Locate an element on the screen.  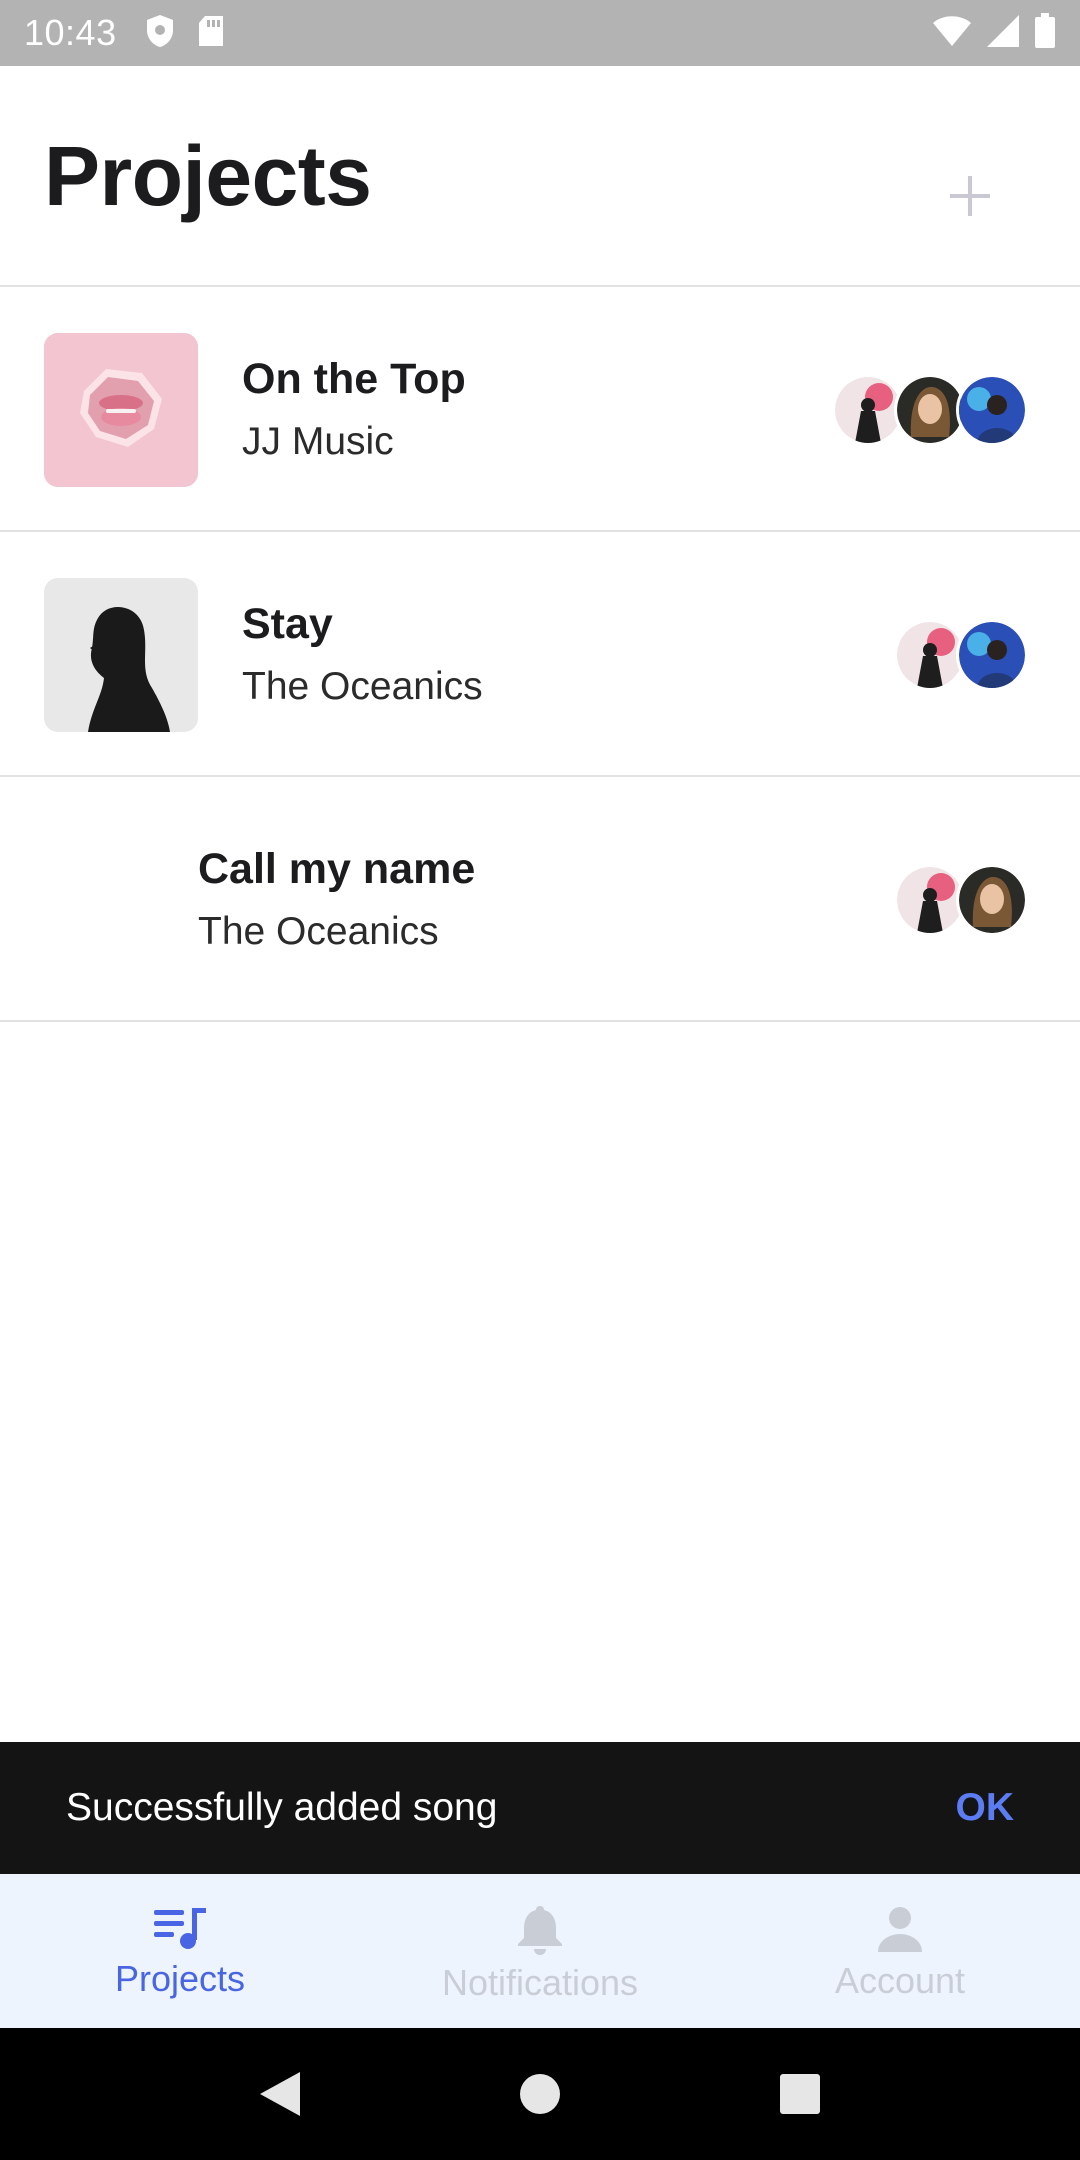
project-row: On the Top JJ Music is located at coordinates (540, 409).